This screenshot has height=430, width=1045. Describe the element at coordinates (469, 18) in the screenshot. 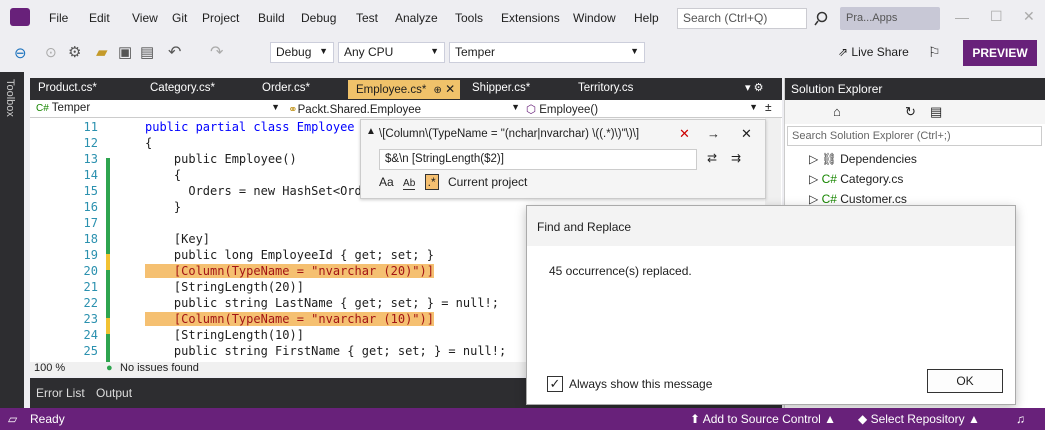

I see `menu-tools: Tools` at that location.